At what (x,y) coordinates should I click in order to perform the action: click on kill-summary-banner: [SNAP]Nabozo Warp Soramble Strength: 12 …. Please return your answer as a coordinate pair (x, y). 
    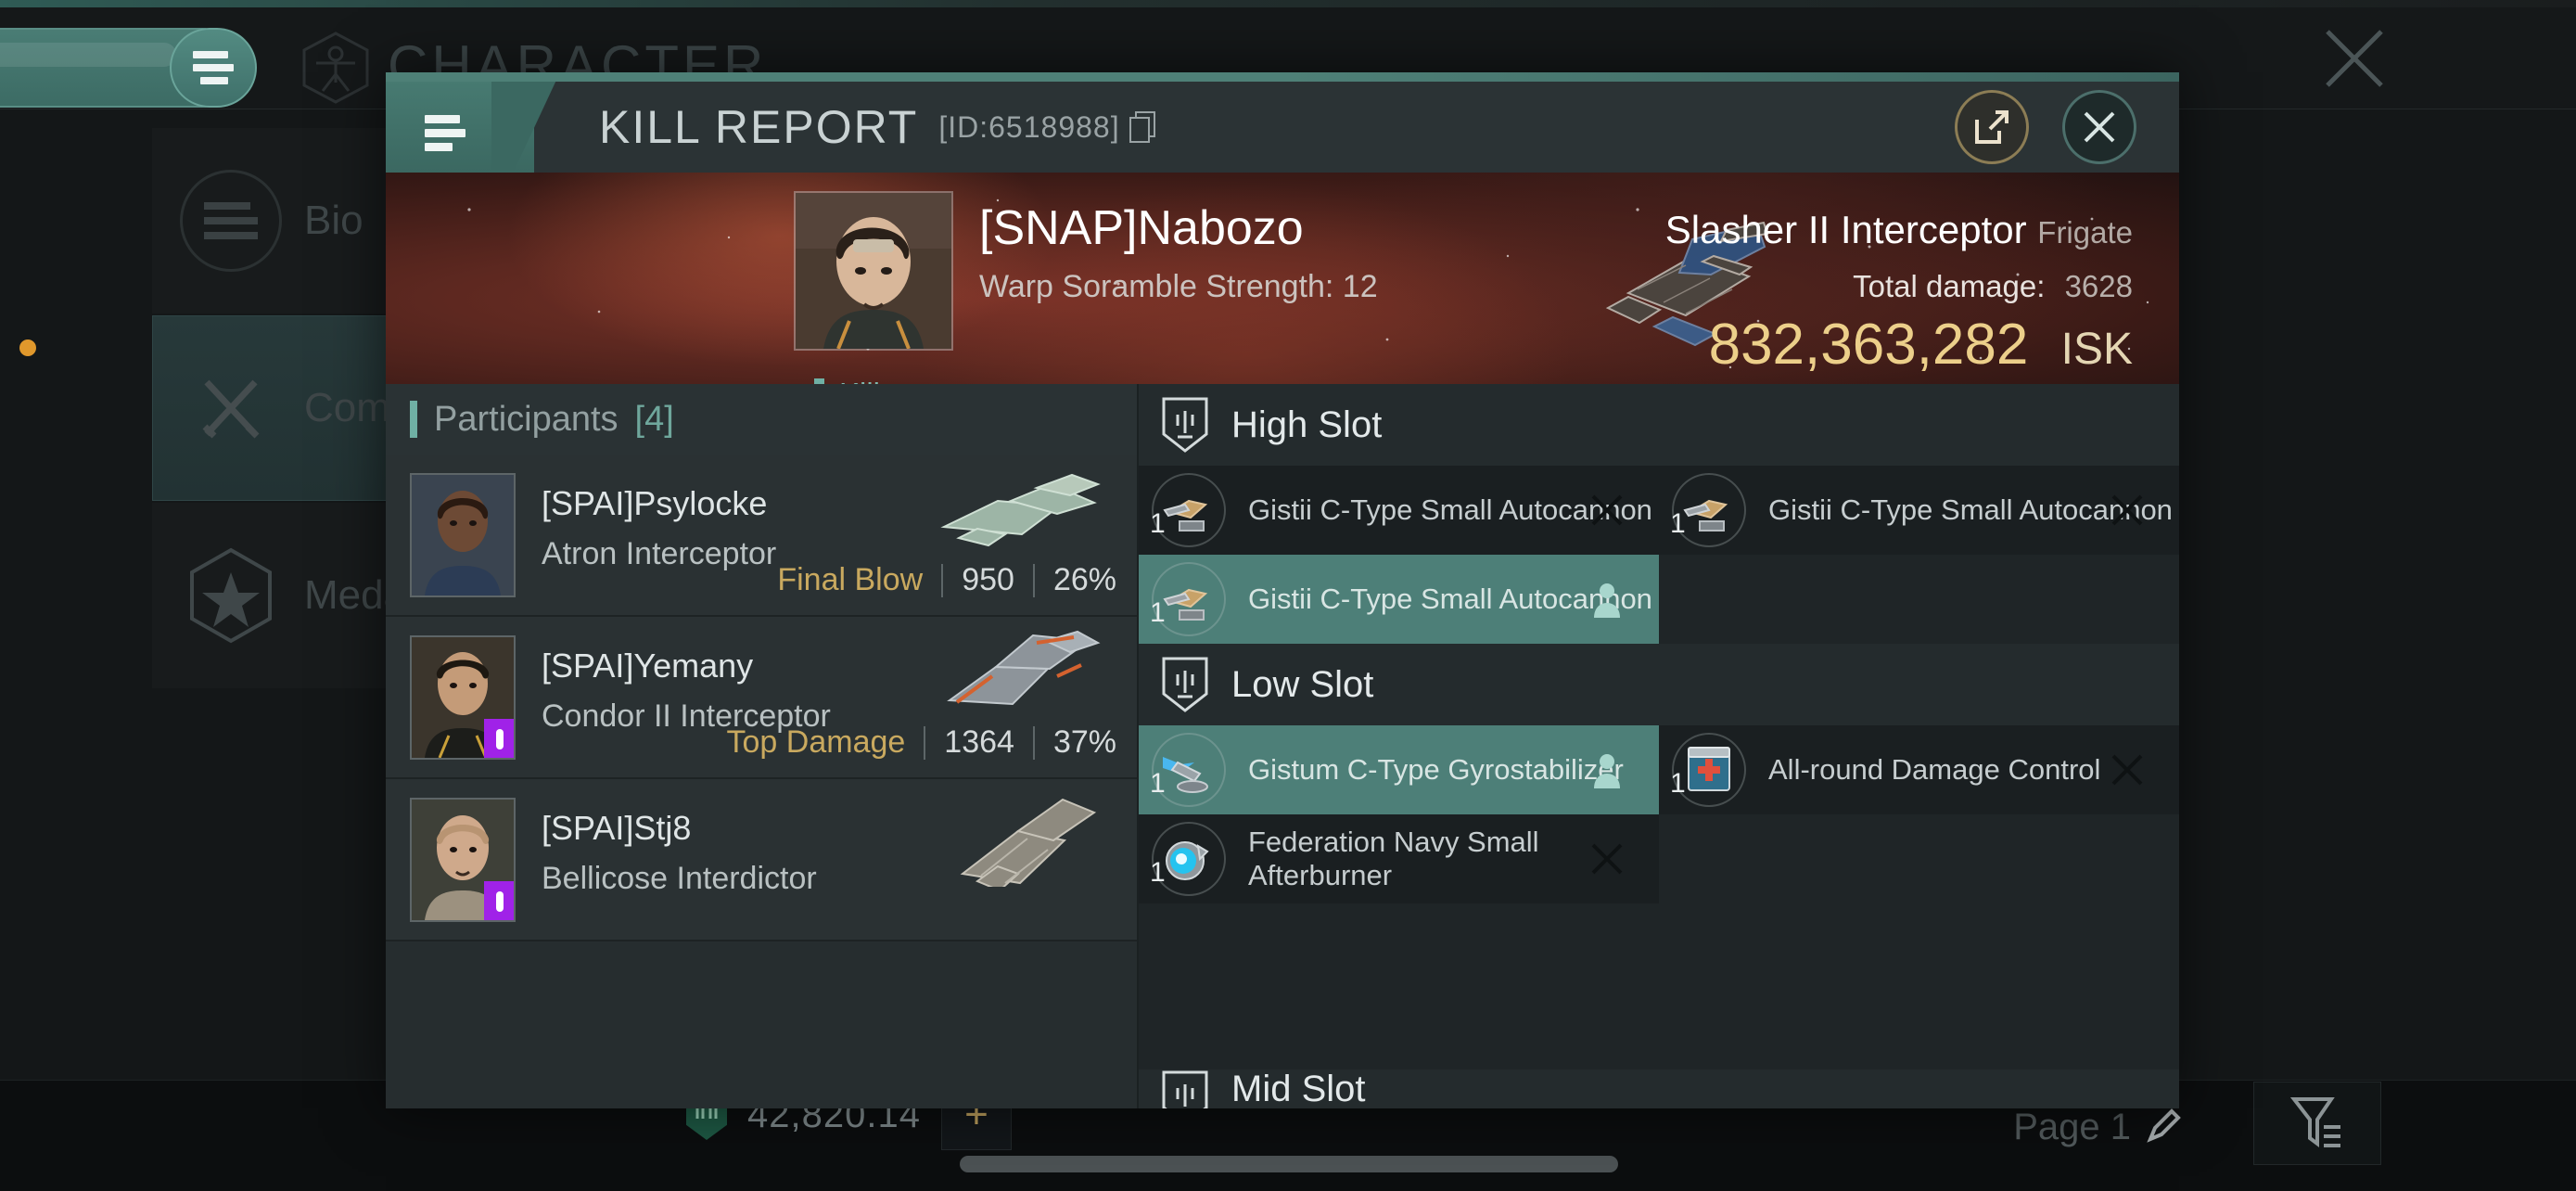
    Looking at the image, I should click on (1283, 278).